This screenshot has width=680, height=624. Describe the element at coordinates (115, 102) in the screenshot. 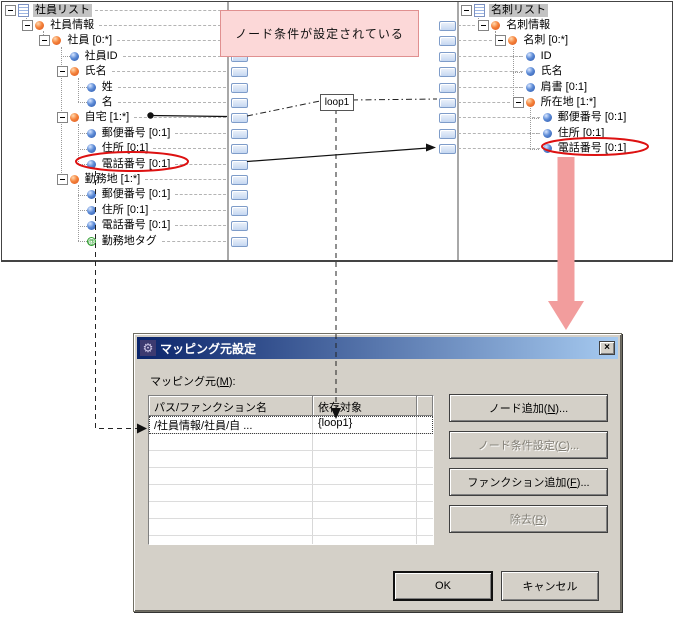

I see `tree-node: 名` at that location.